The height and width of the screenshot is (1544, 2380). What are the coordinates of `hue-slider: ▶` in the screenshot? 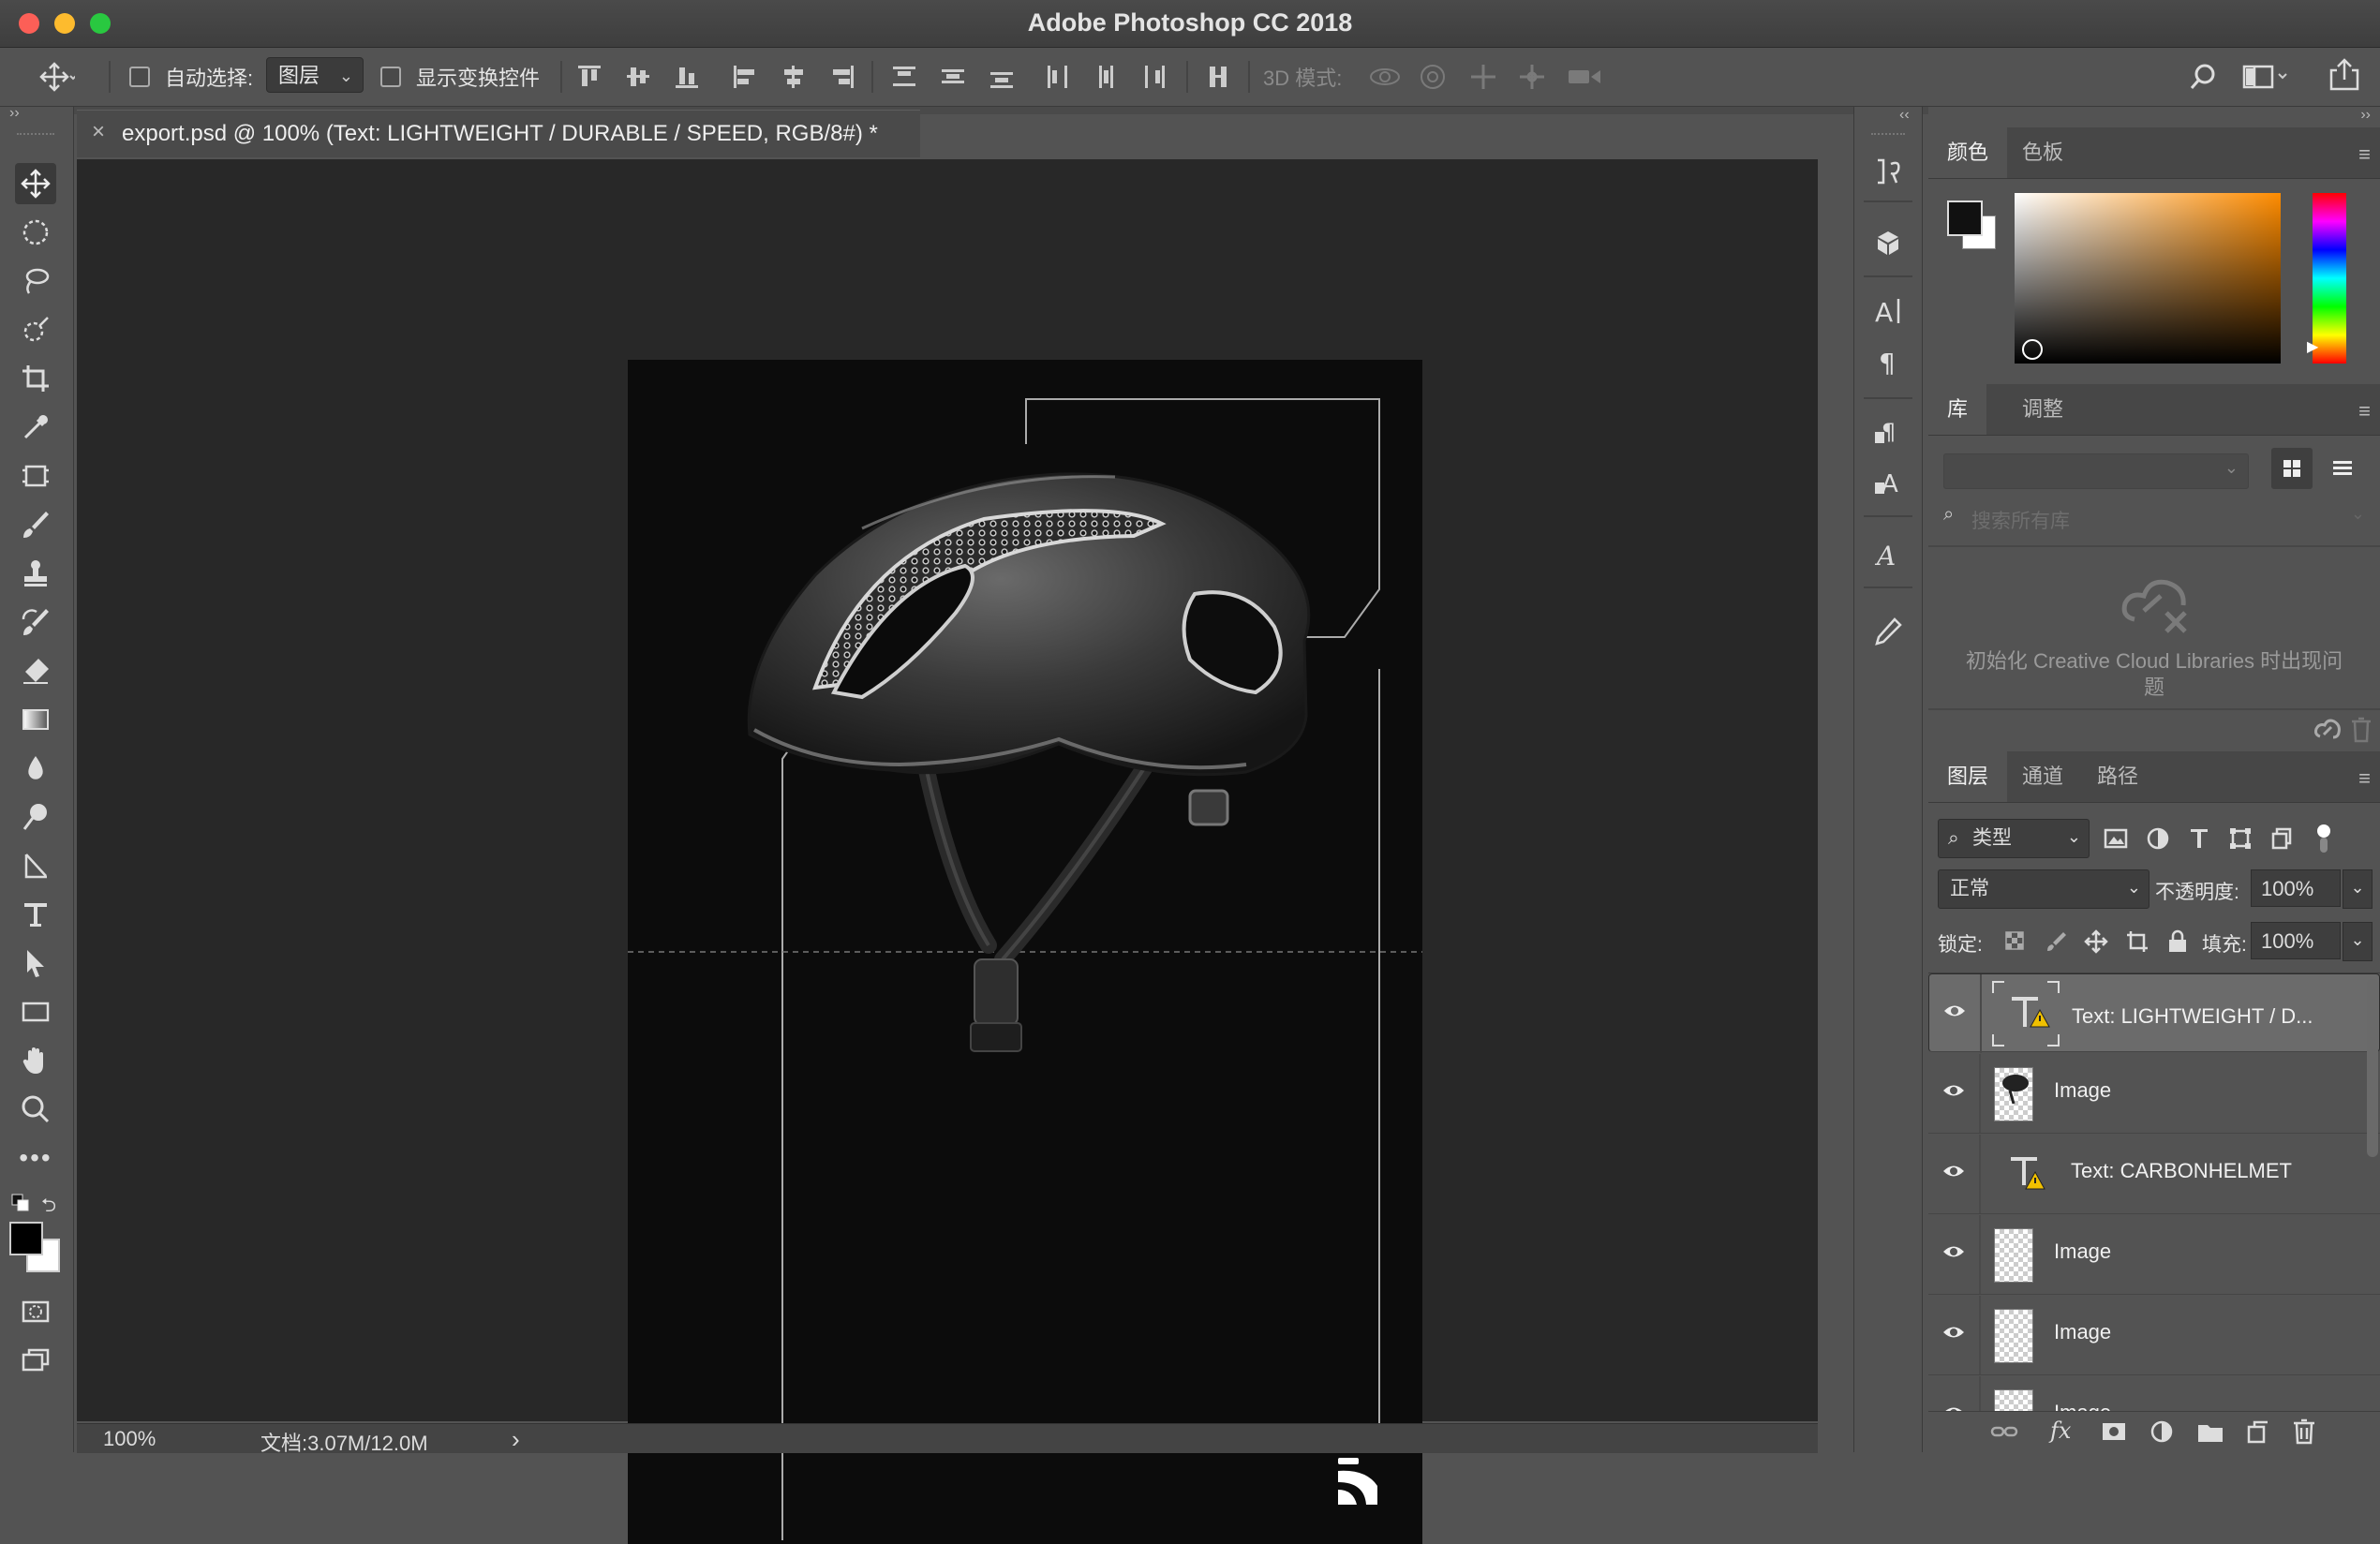 It's located at (2326, 278).